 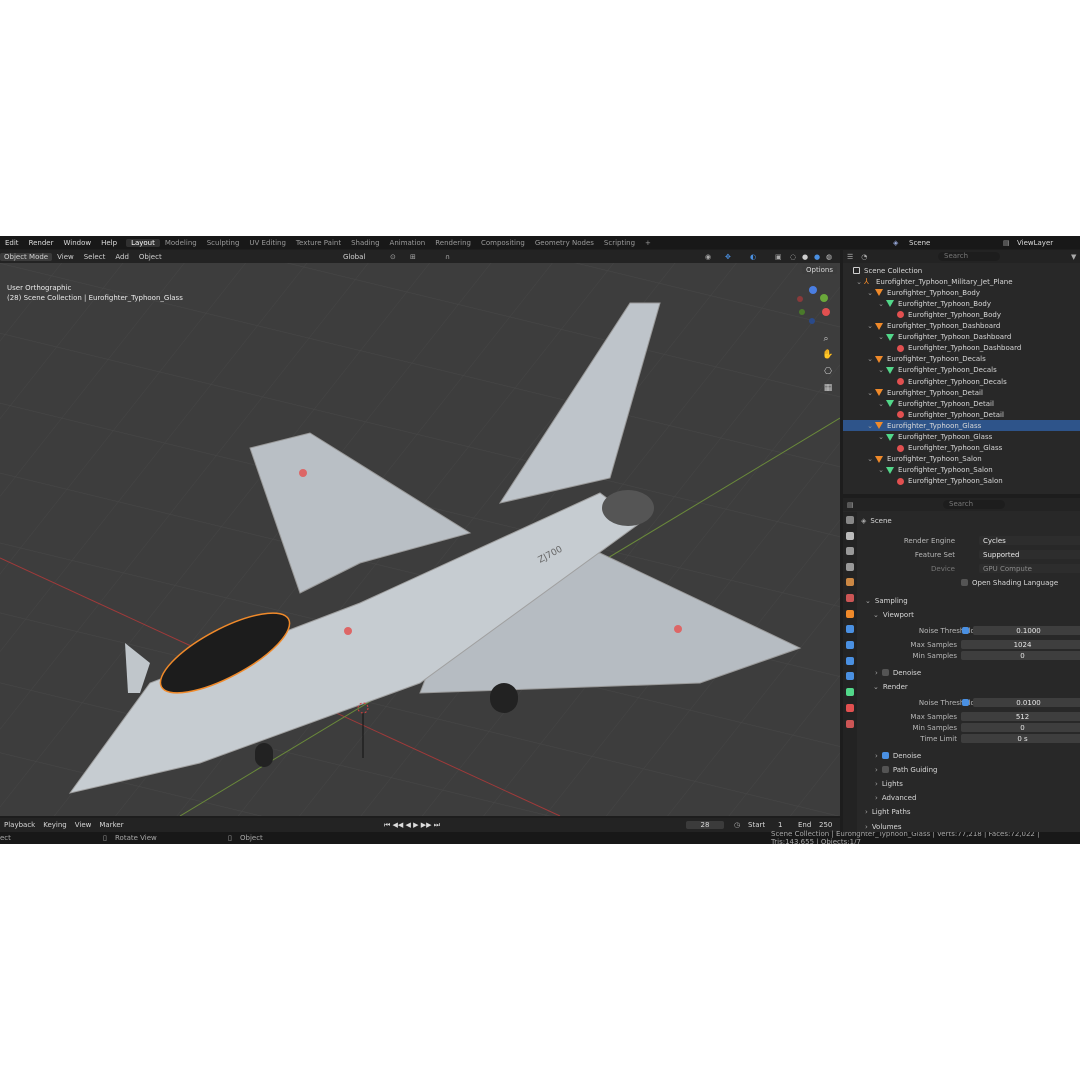 I want to click on modifier-tab-icon, so click(x=850, y=629).